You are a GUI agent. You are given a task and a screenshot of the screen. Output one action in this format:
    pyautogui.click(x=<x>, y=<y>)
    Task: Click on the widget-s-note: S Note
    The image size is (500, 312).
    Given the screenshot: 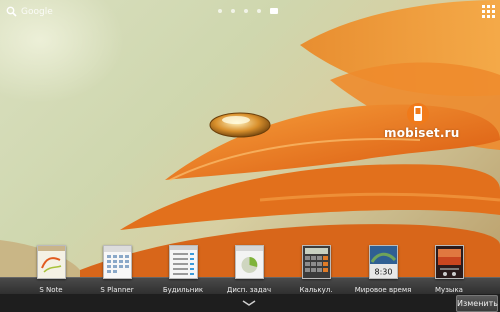 What is the action you would take?
    pyautogui.click(x=51, y=269)
    